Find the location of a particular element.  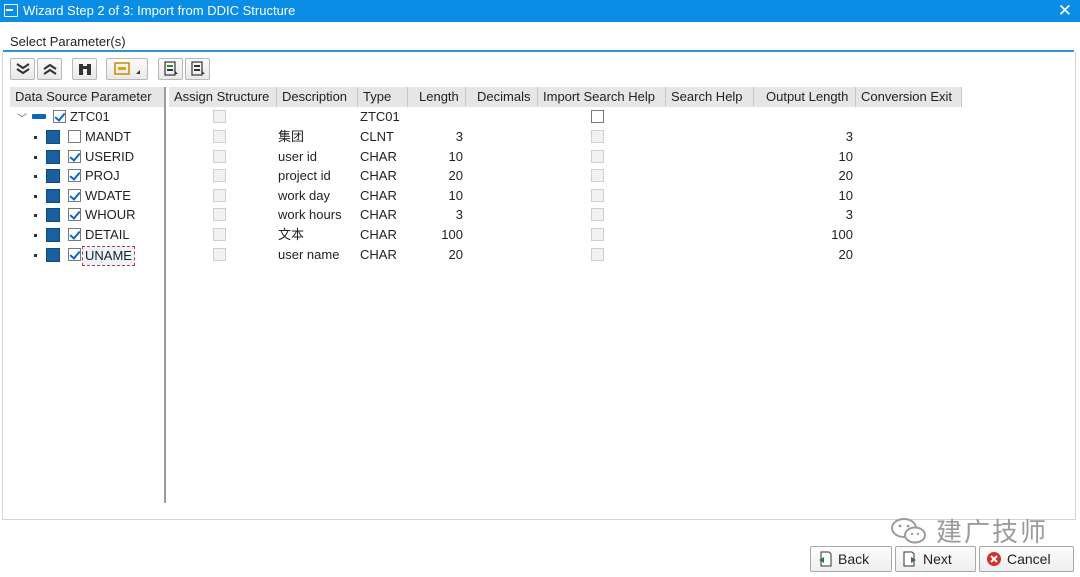

field-label: WDATE is located at coordinates (108, 196).